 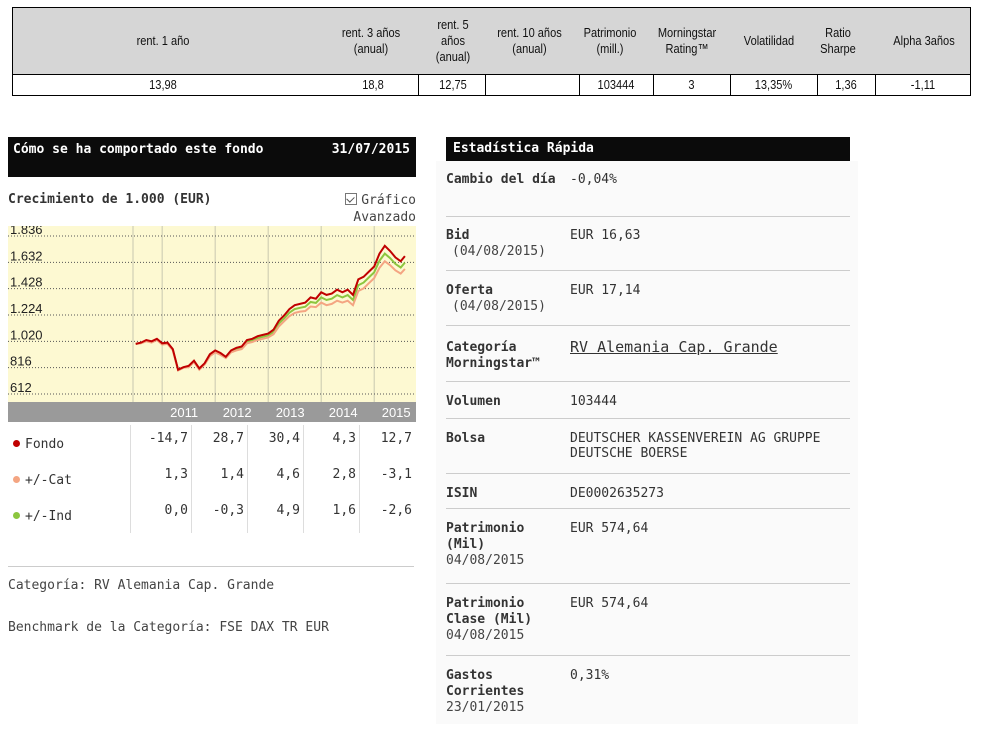 What do you see at coordinates (687, 40) in the screenshot?
I see `header-morningstar-rating: Morningstar Rating™` at bounding box center [687, 40].